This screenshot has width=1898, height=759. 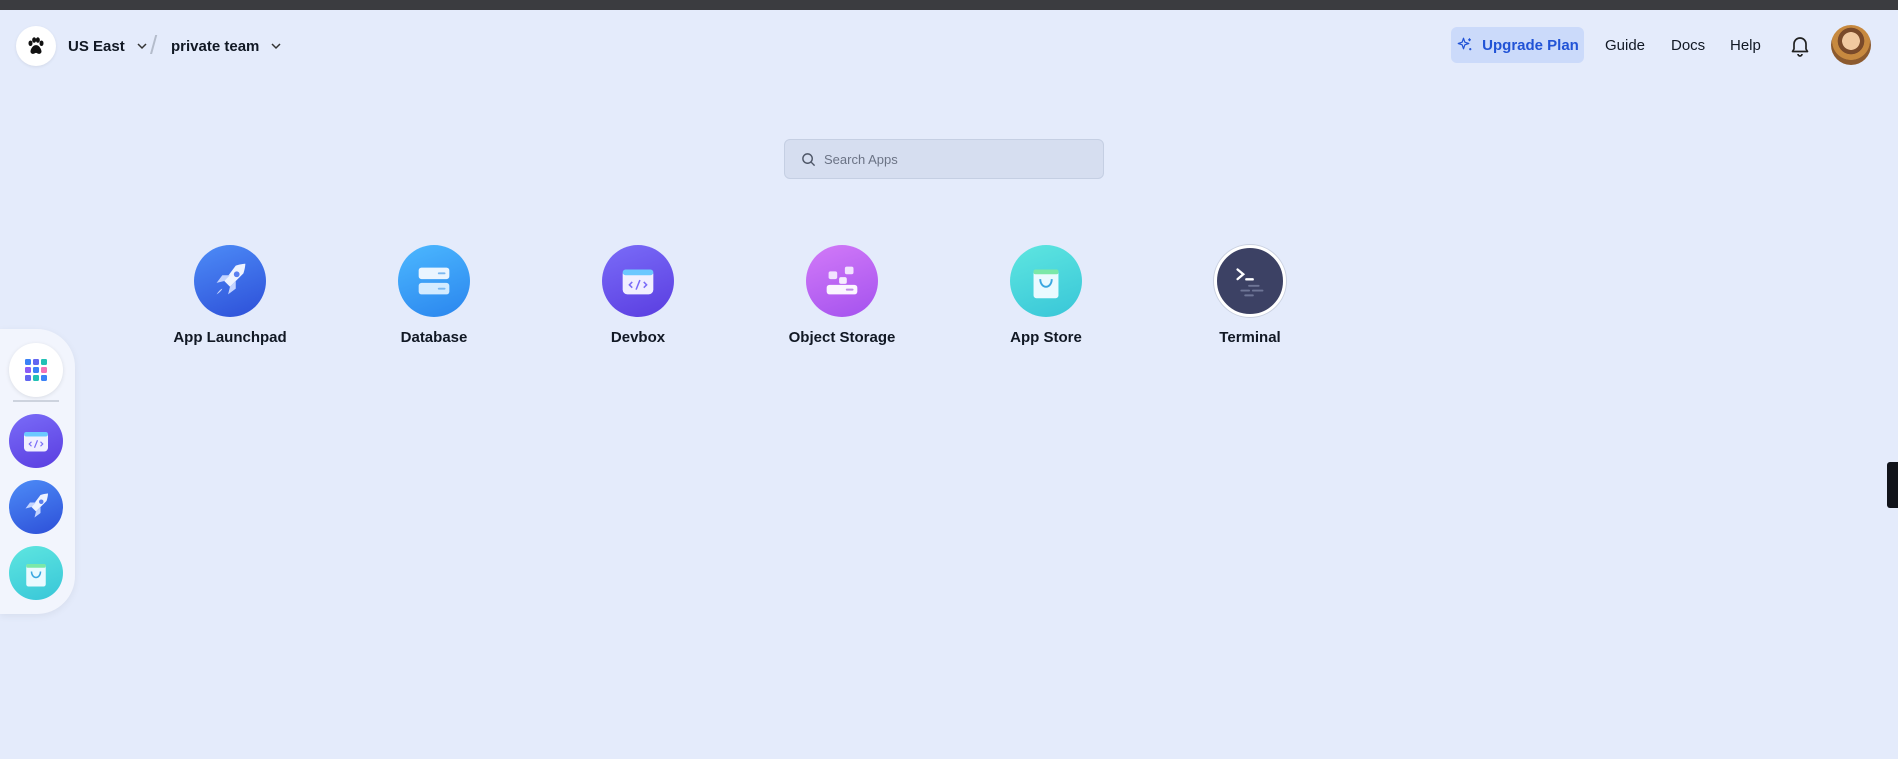 What do you see at coordinates (36, 401) in the screenshot?
I see `dock-divider` at bounding box center [36, 401].